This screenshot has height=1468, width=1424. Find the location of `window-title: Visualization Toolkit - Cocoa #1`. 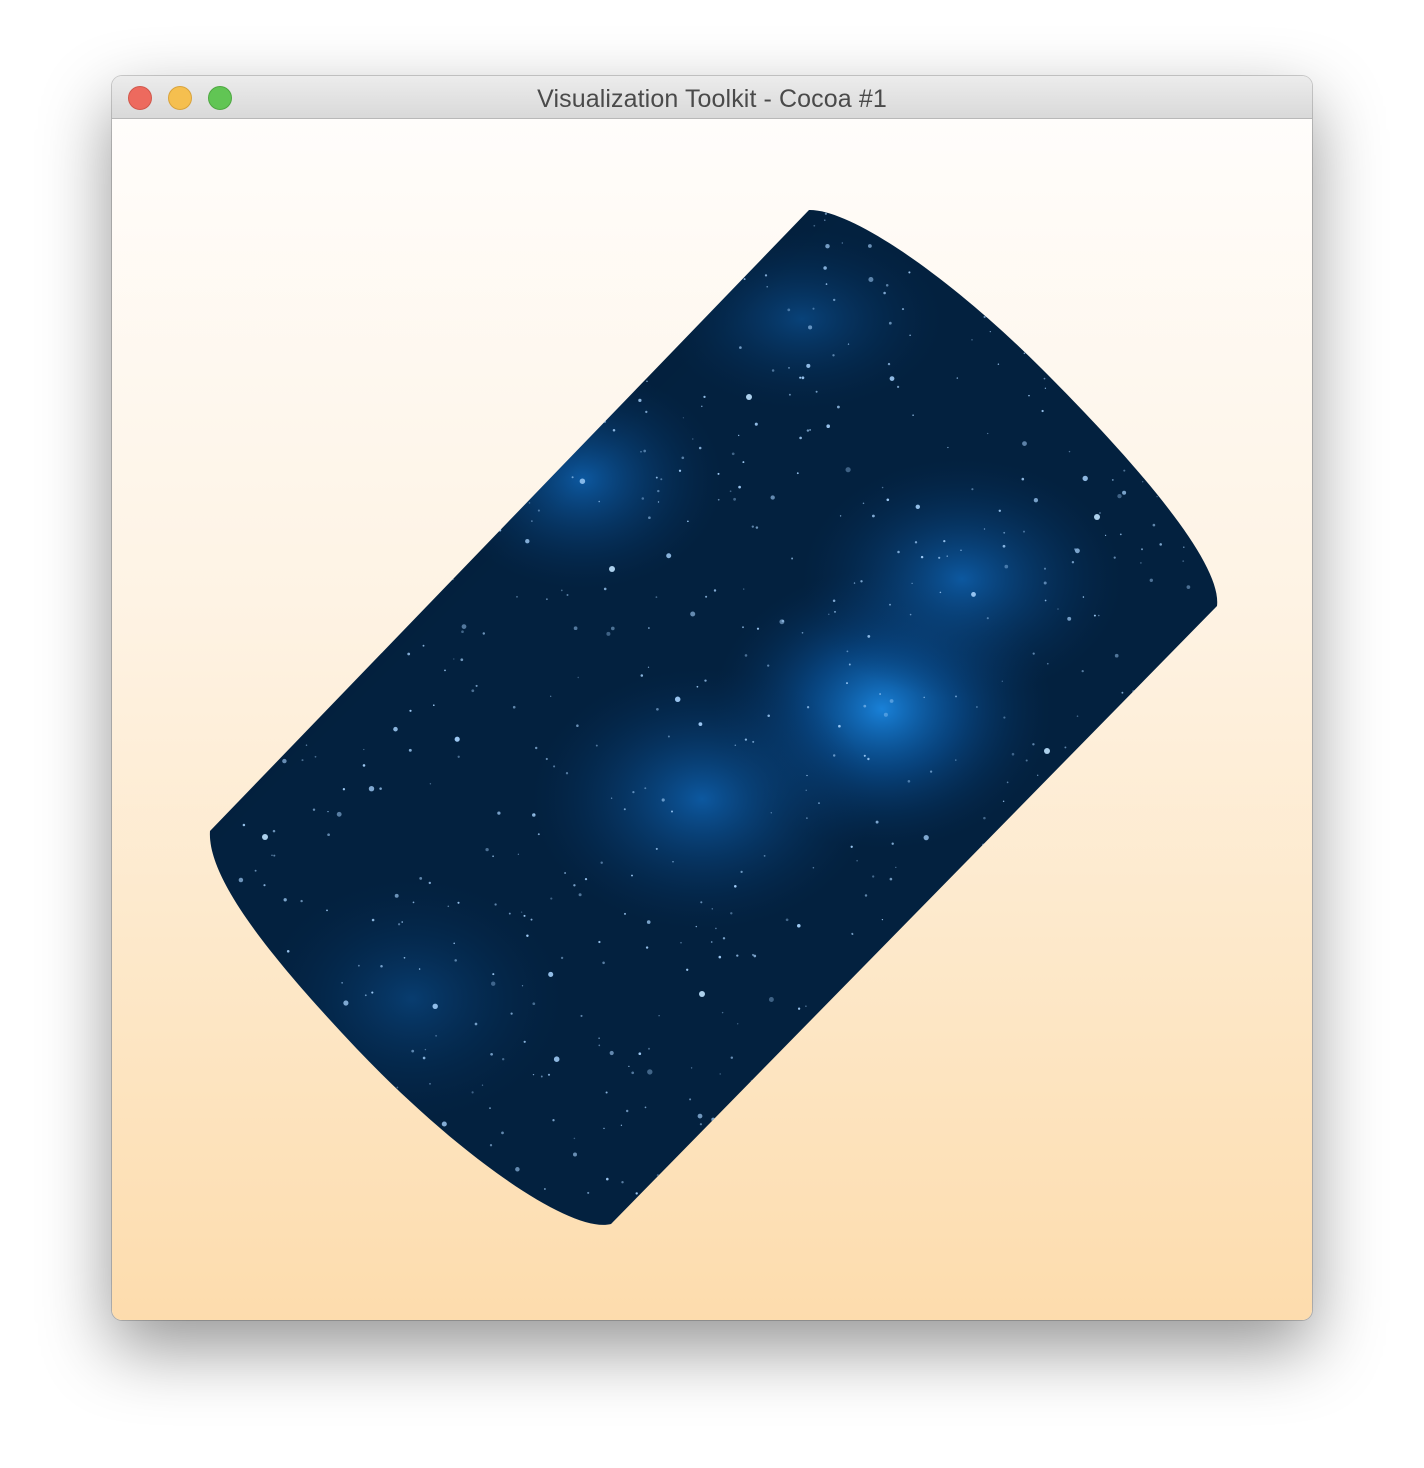

window-title: Visualization Toolkit - Cocoa #1 is located at coordinates (712, 99).